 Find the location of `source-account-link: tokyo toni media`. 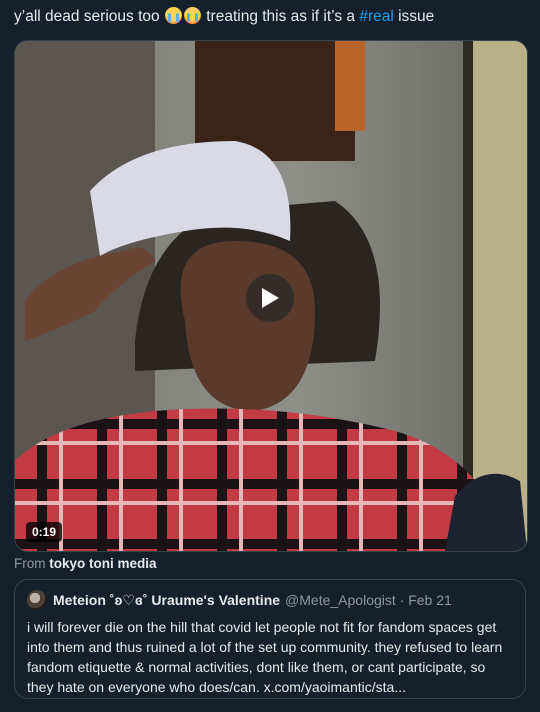

source-account-link: tokyo toni media is located at coordinates (102, 563).